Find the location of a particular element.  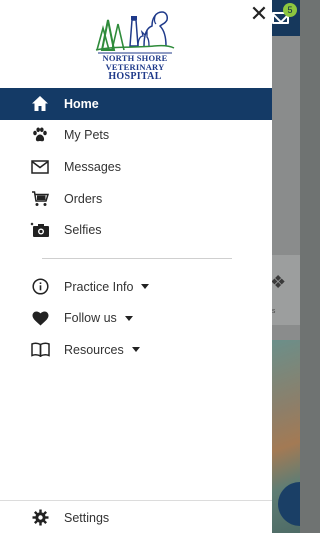

menu-item-label: Selfies is located at coordinates (83, 230).